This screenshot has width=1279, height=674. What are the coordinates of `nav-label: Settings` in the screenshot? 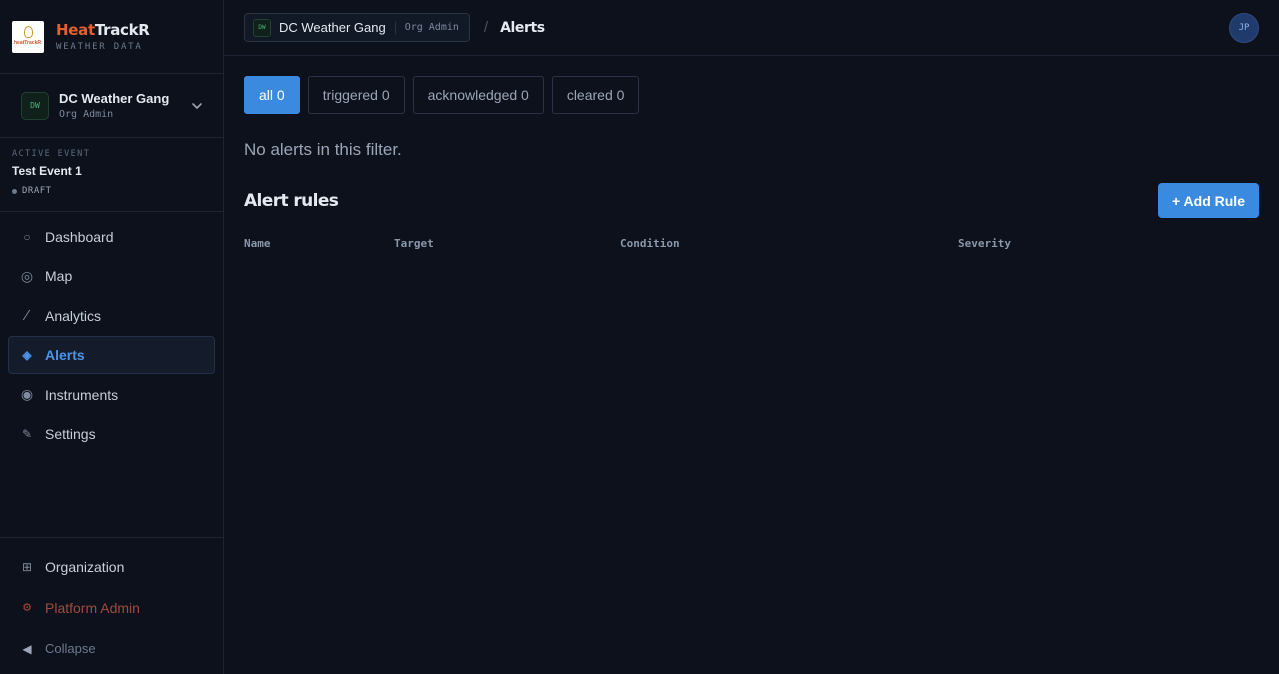 It's located at (70, 433).